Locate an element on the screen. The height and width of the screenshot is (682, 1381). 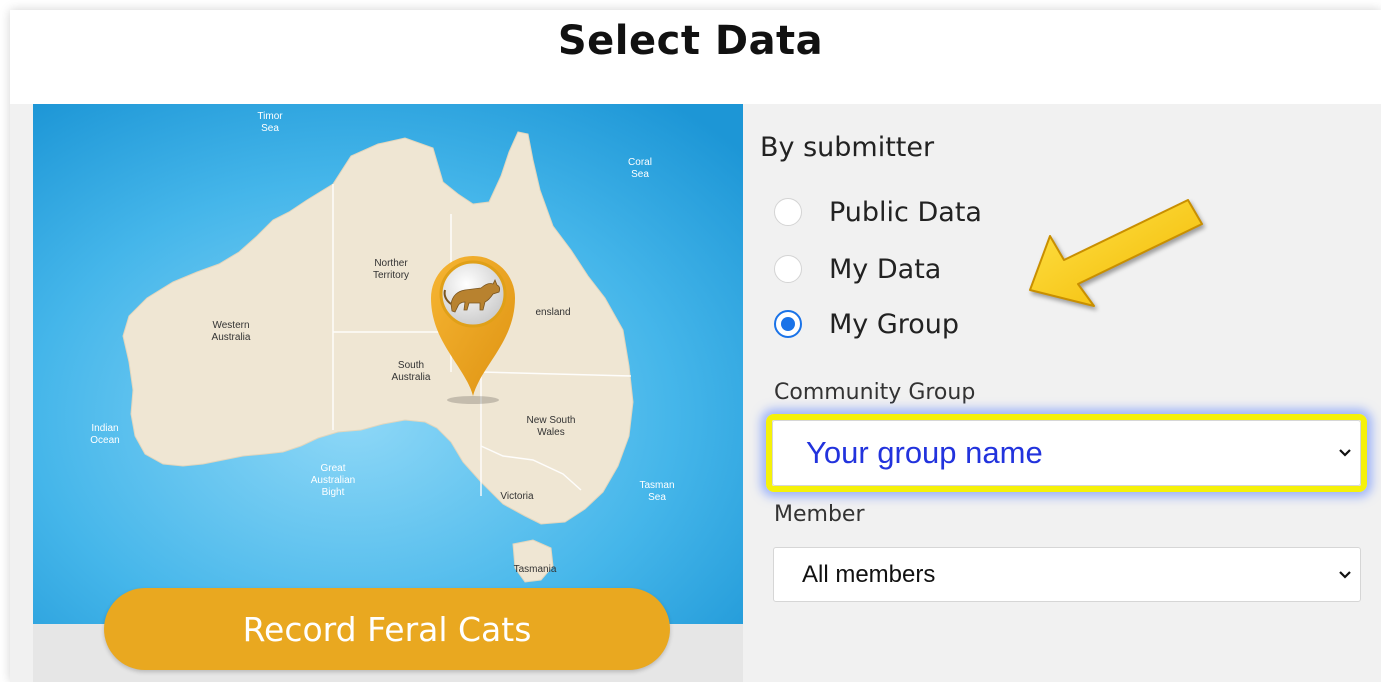
label-coral-sea: Coral is located at coordinates (640, 162).